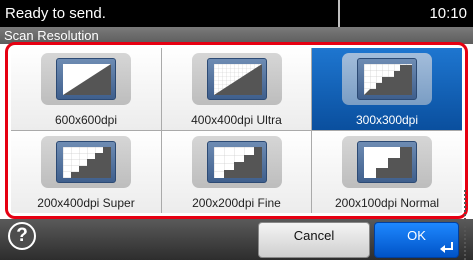 The height and width of the screenshot is (260, 473). I want to click on clock: 10:10, so click(448, 13).